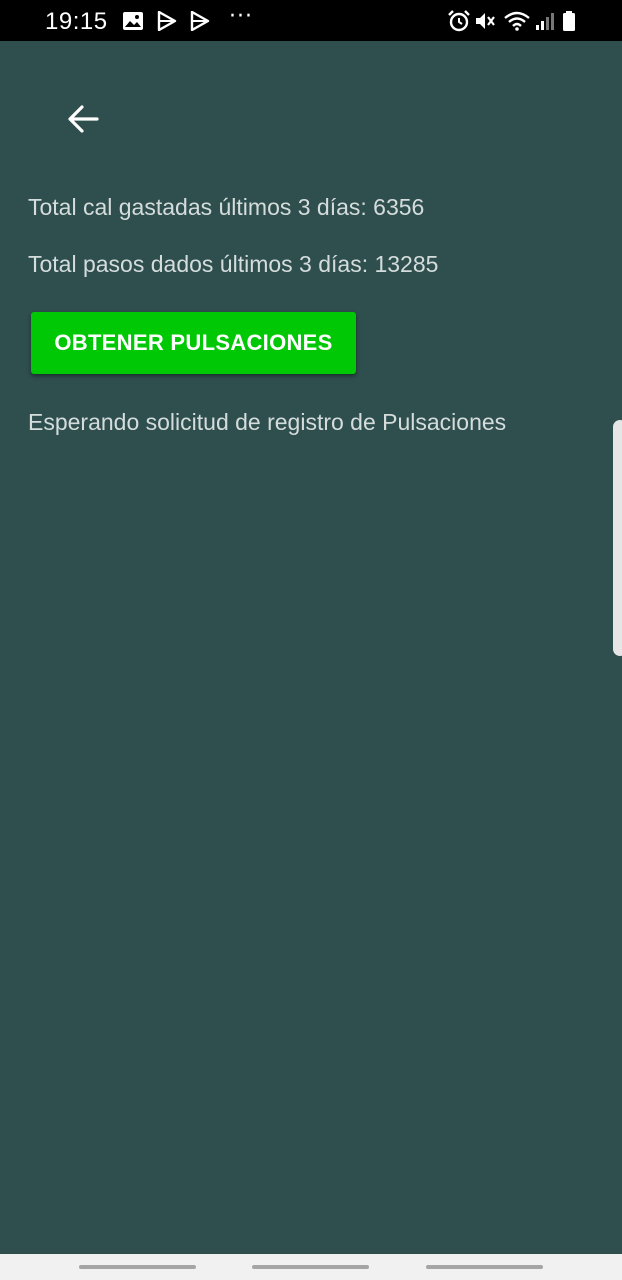 The image size is (622, 1280). Describe the element at coordinates (484, 1267) in the screenshot. I see `nav-back-handle` at that location.